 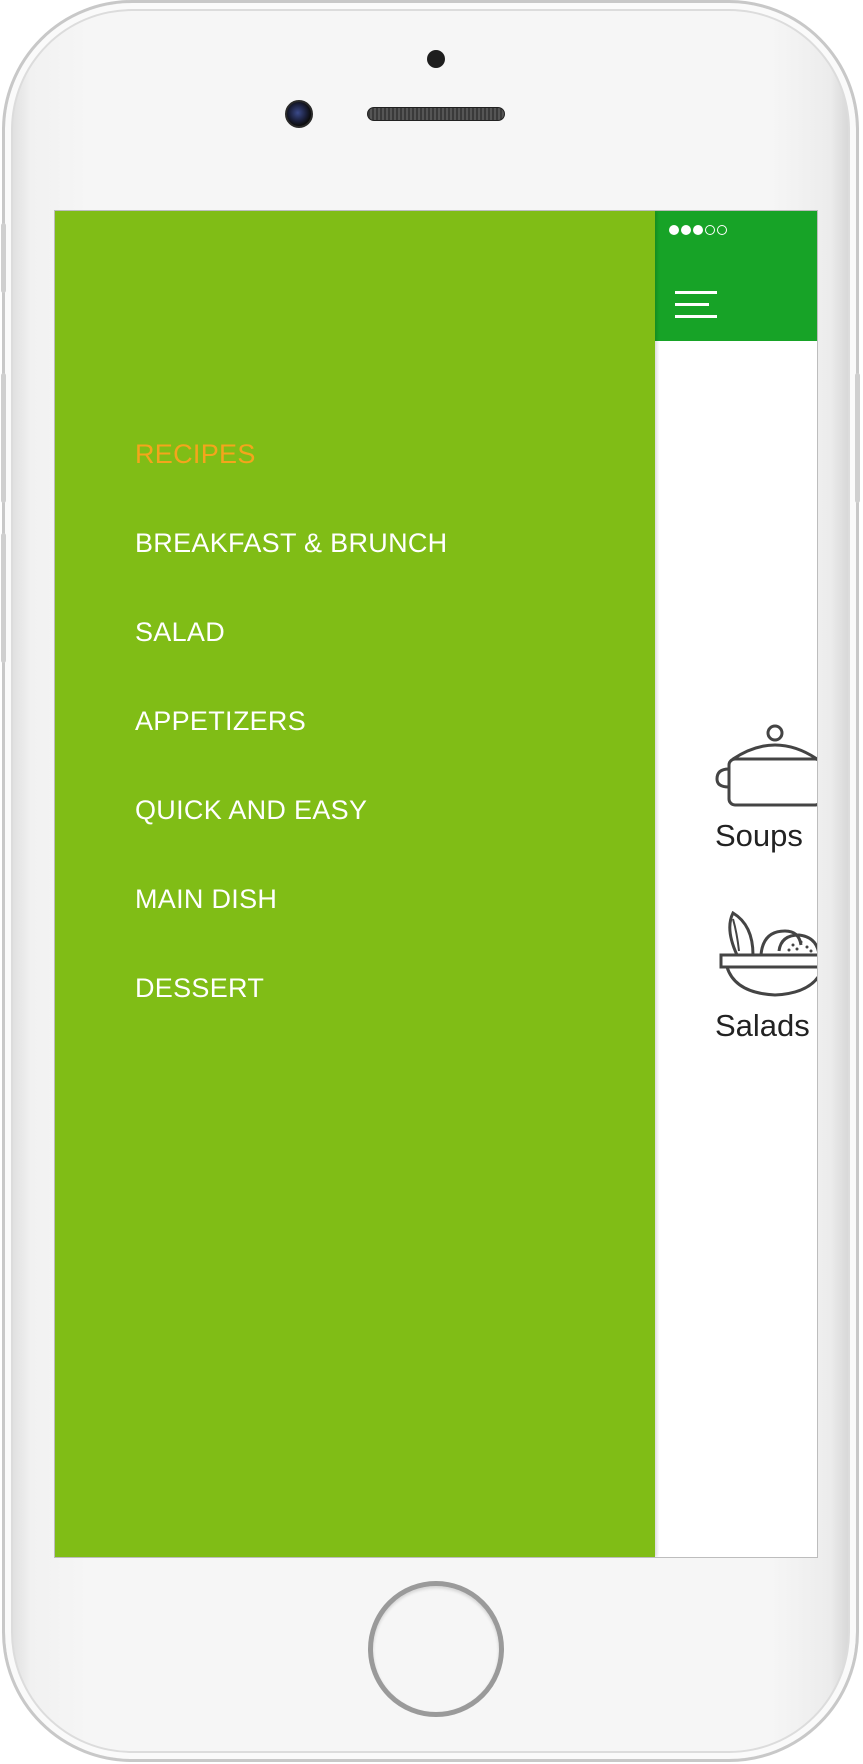 I want to click on pot-icon, so click(x=766, y=765).